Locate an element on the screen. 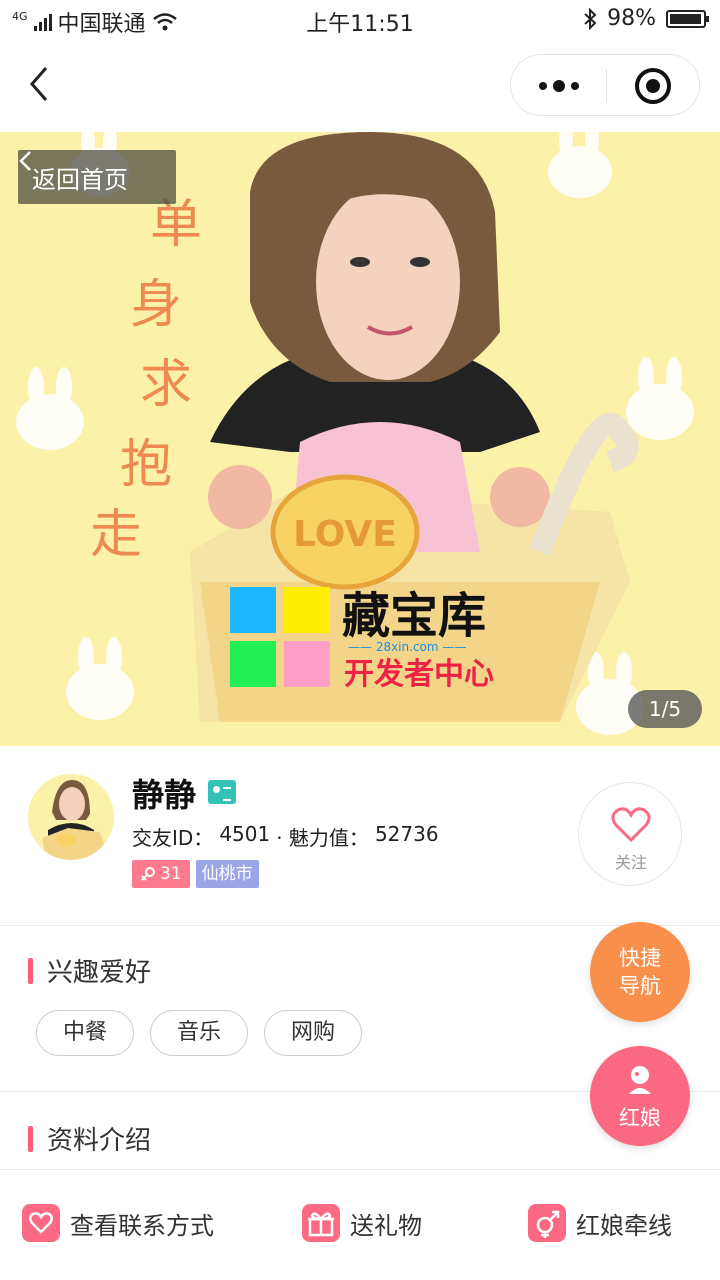 The height and width of the screenshot is (1280, 720). back-home-button: 返回首页 is located at coordinates (97, 177).